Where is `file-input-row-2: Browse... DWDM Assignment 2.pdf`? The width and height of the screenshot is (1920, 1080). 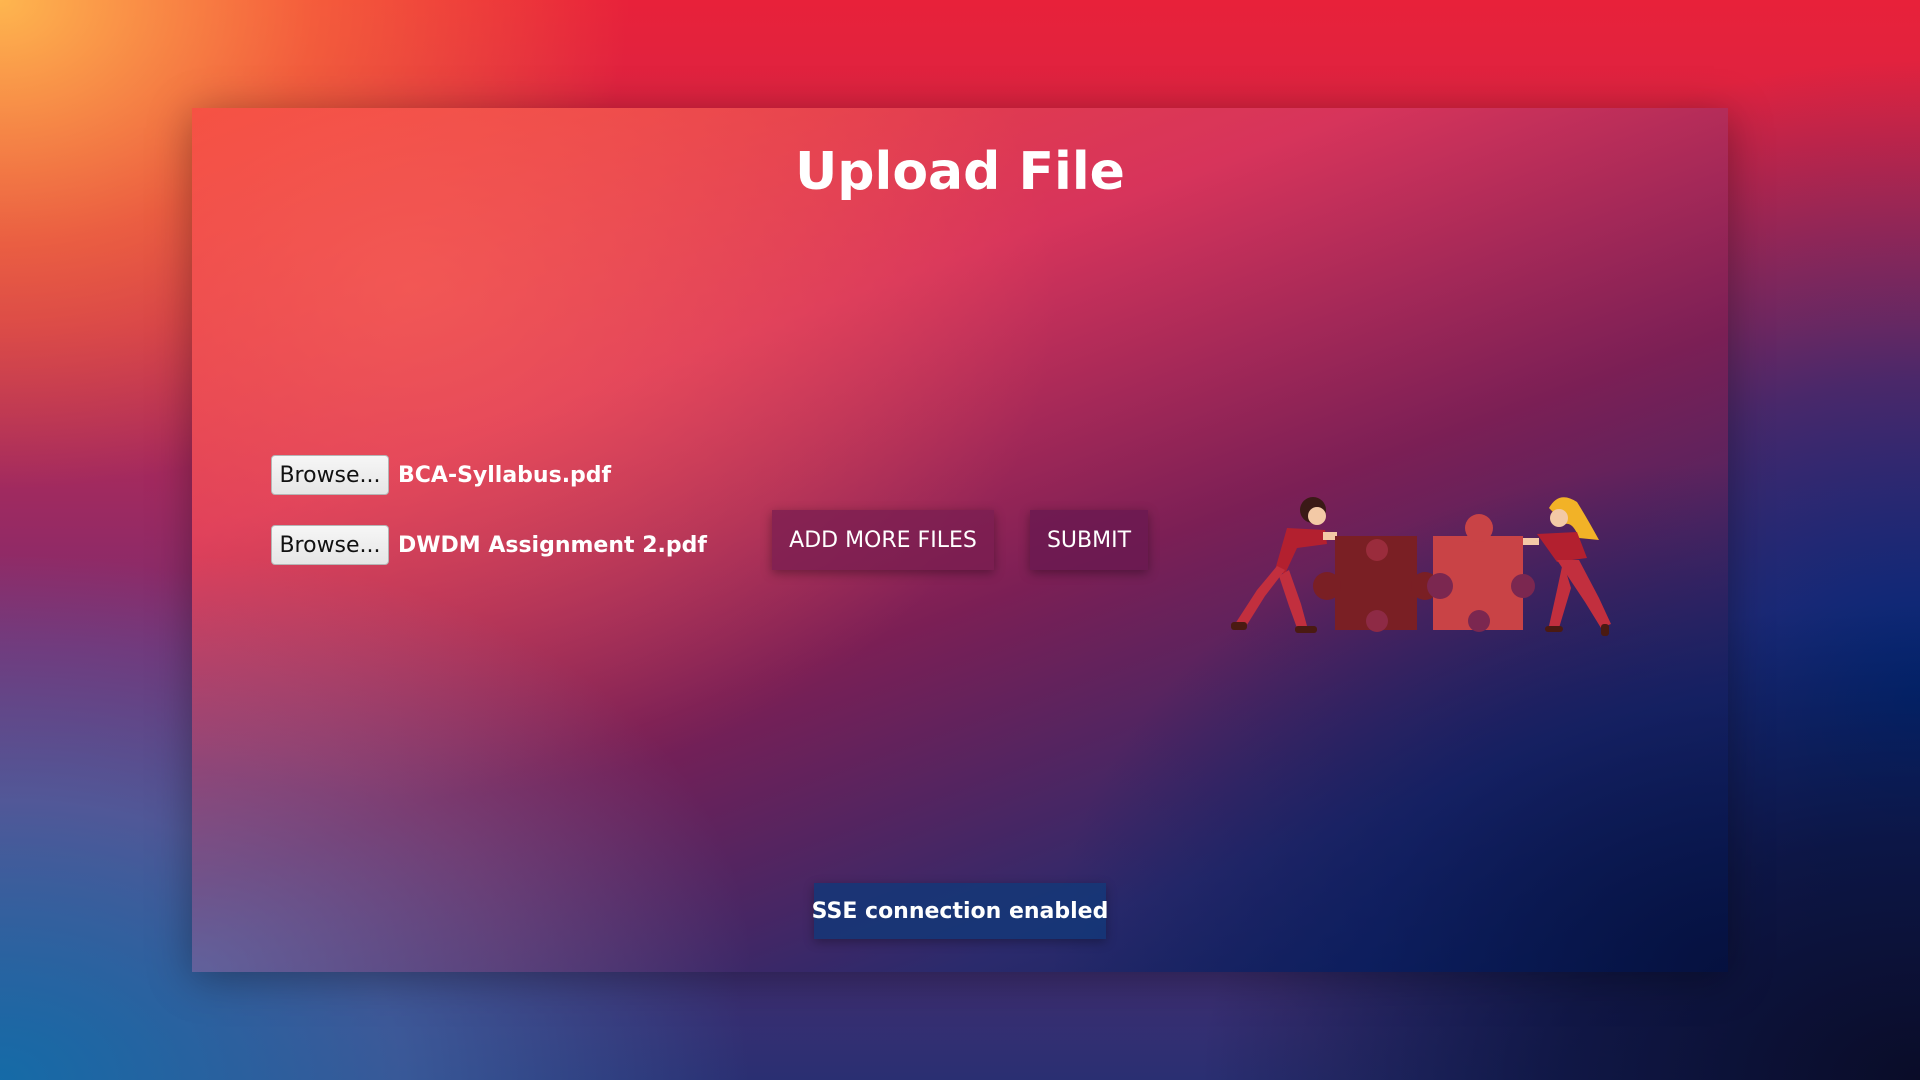 file-input-row-2: Browse... DWDM Assignment 2.pdf is located at coordinates (489, 545).